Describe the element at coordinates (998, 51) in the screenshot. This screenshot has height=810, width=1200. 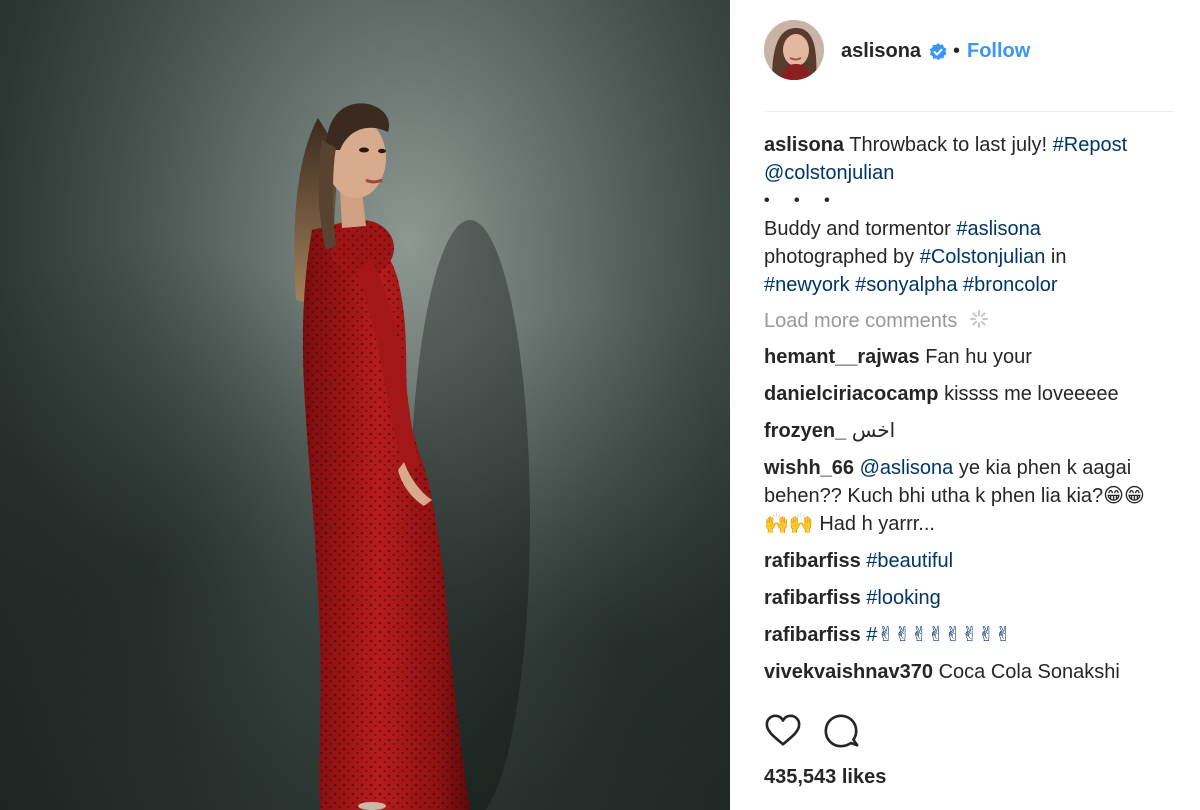
I see `follow-button: Follow` at that location.